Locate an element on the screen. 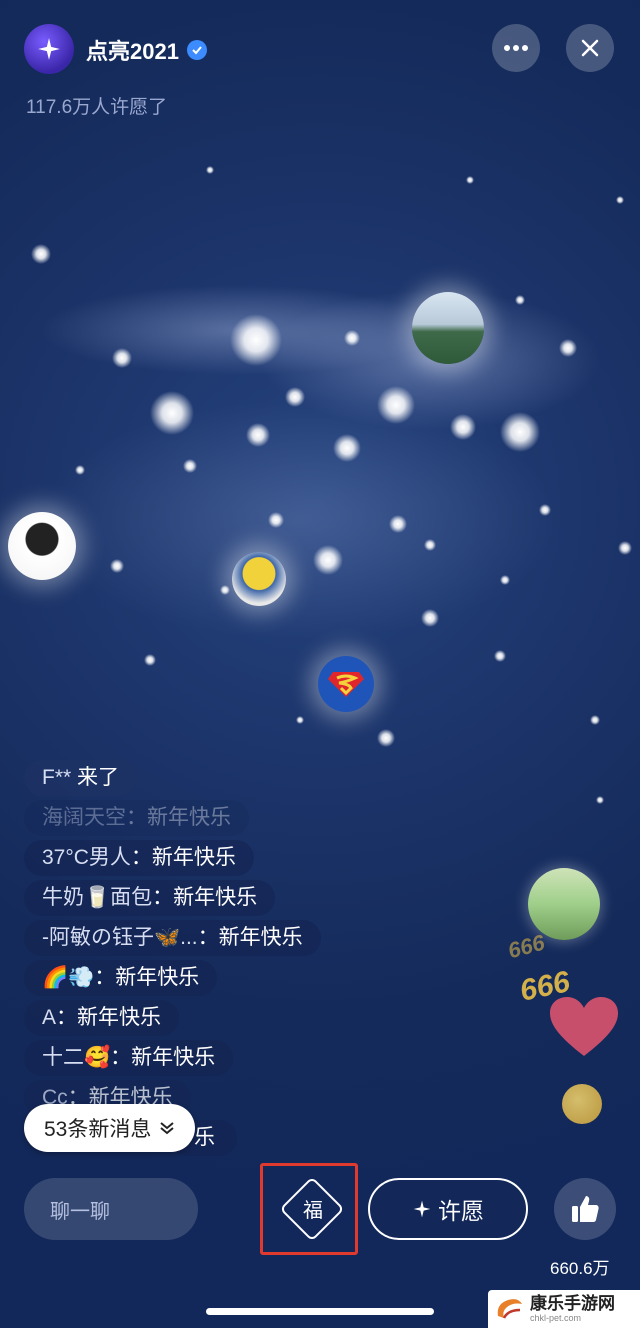 This screenshot has height=1328, width=640. chat-message: 🌈💨：新年快乐 is located at coordinates (121, 978).